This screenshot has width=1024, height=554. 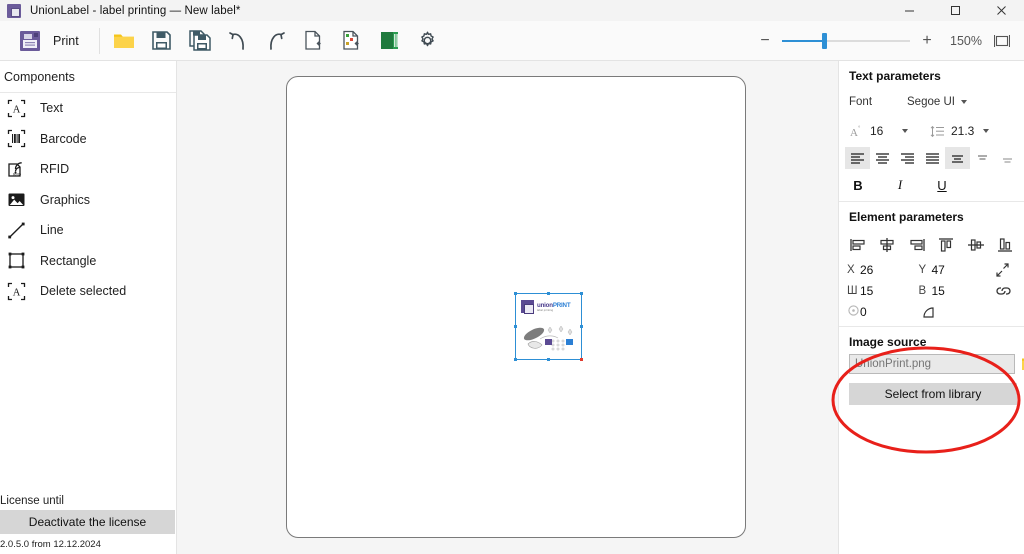 What do you see at coordinates (866, 270) in the screenshot?
I see `x-value: 26` at bounding box center [866, 270].